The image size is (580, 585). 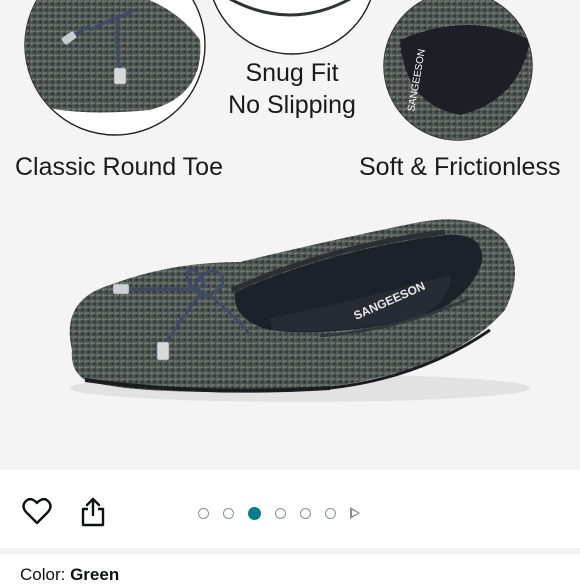 What do you see at coordinates (355, 513) in the screenshot?
I see `video-play-icon` at bounding box center [355, 513].